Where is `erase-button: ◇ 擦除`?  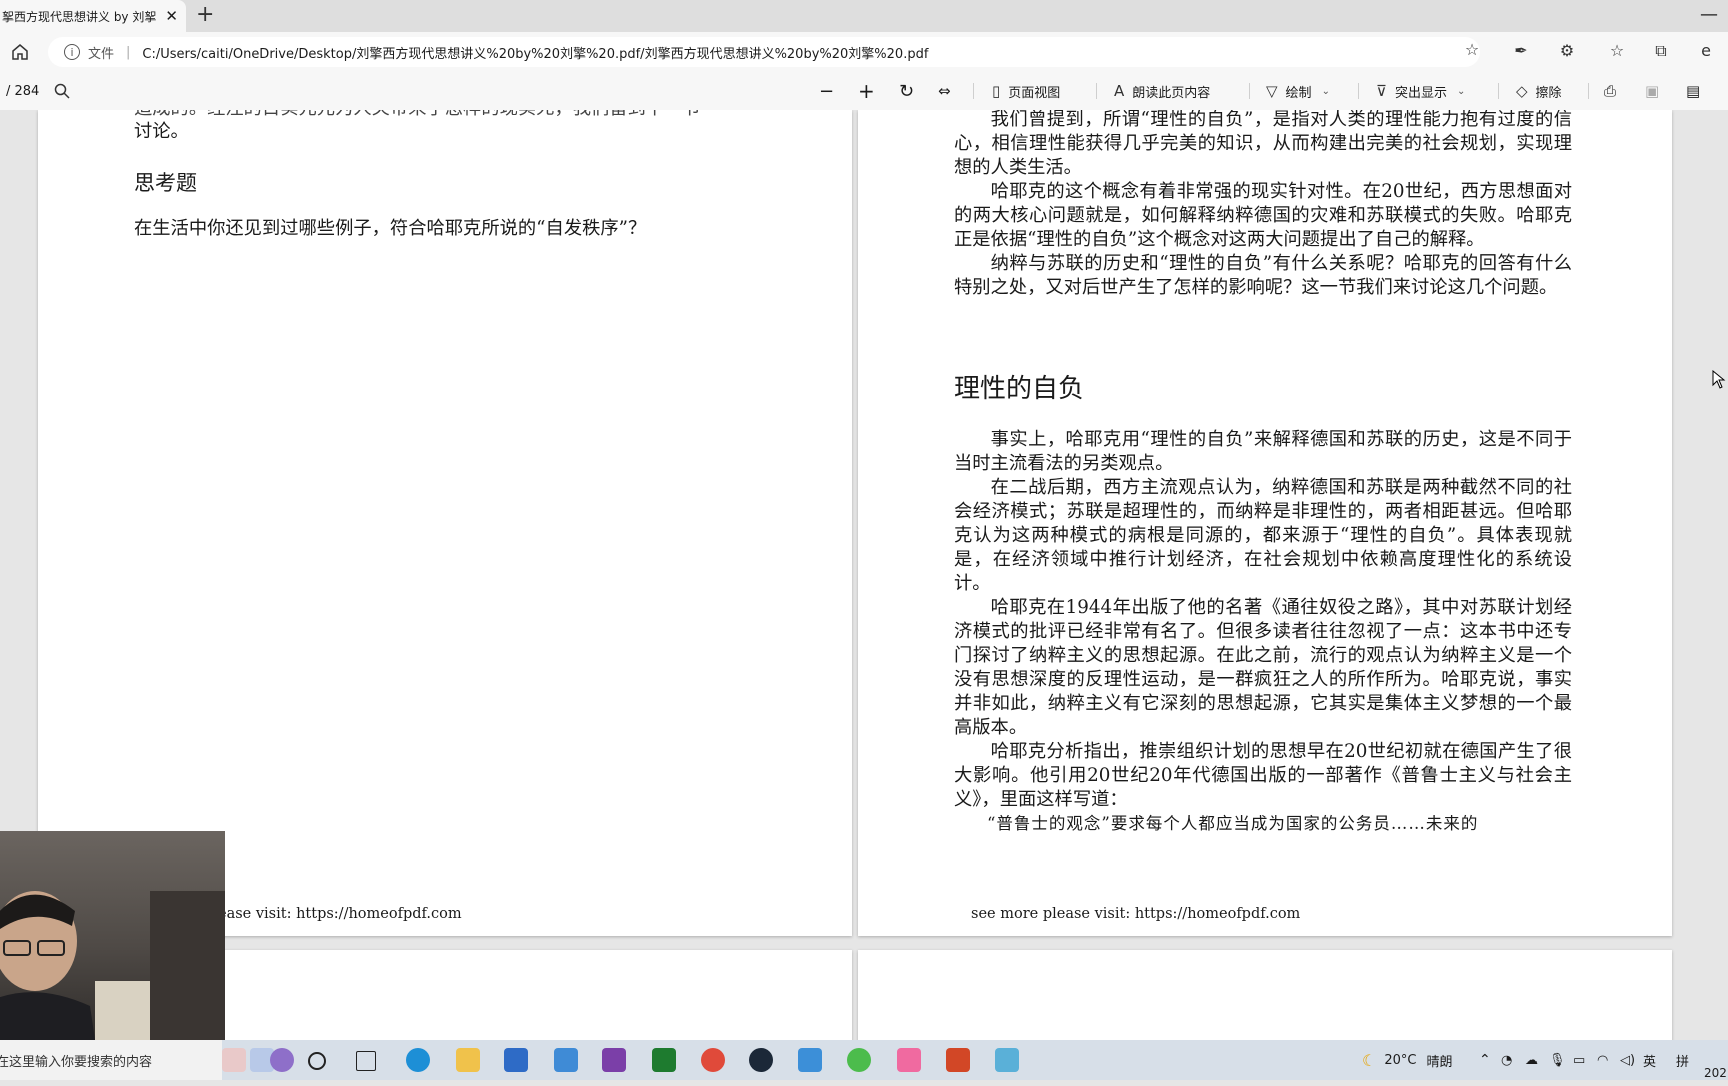
erase-button: ◇ 擦除 is located at coordinates (1539, 91).